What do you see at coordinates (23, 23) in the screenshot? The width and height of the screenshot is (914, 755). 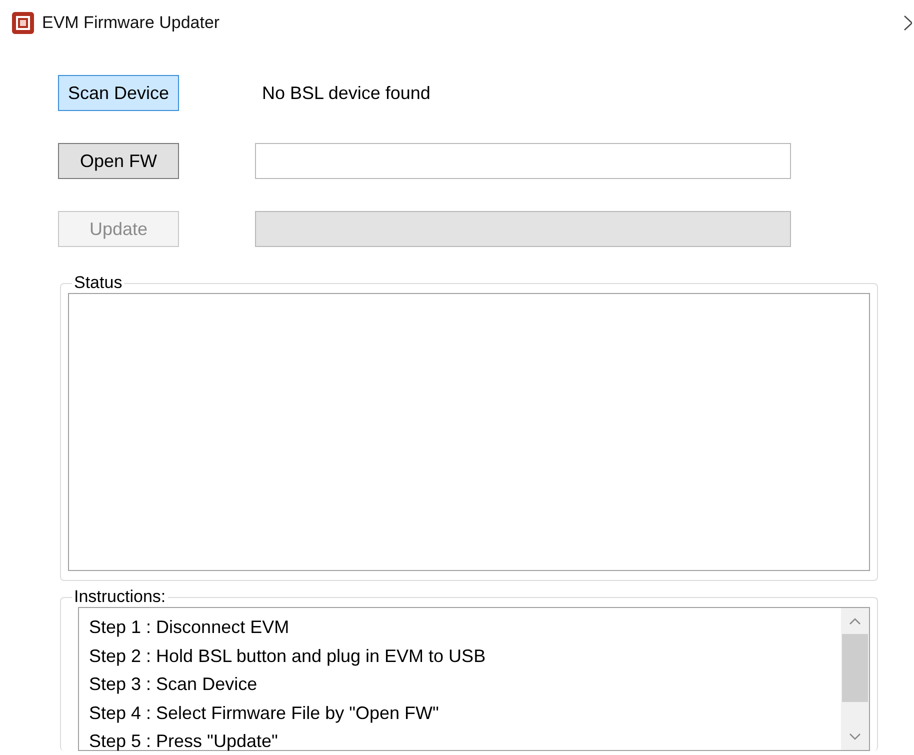 I see `chip-icon` at bounding box center [23, 23].